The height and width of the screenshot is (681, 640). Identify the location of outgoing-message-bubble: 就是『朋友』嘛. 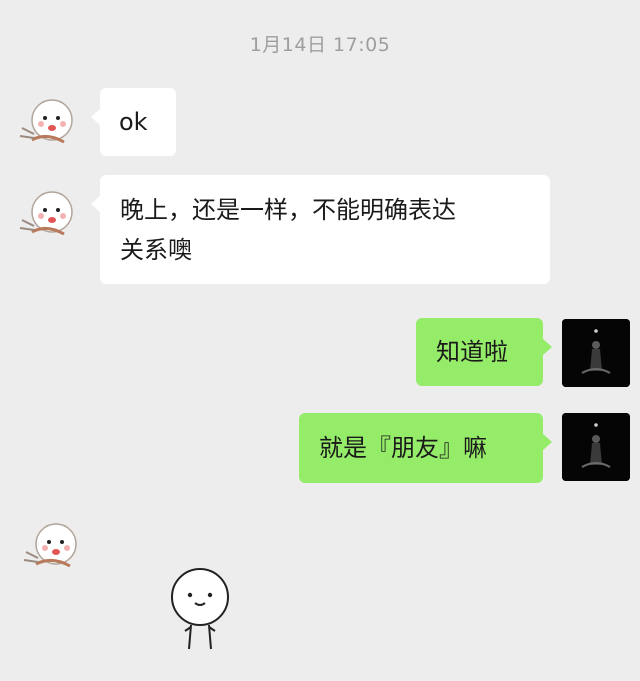
(425, 448).